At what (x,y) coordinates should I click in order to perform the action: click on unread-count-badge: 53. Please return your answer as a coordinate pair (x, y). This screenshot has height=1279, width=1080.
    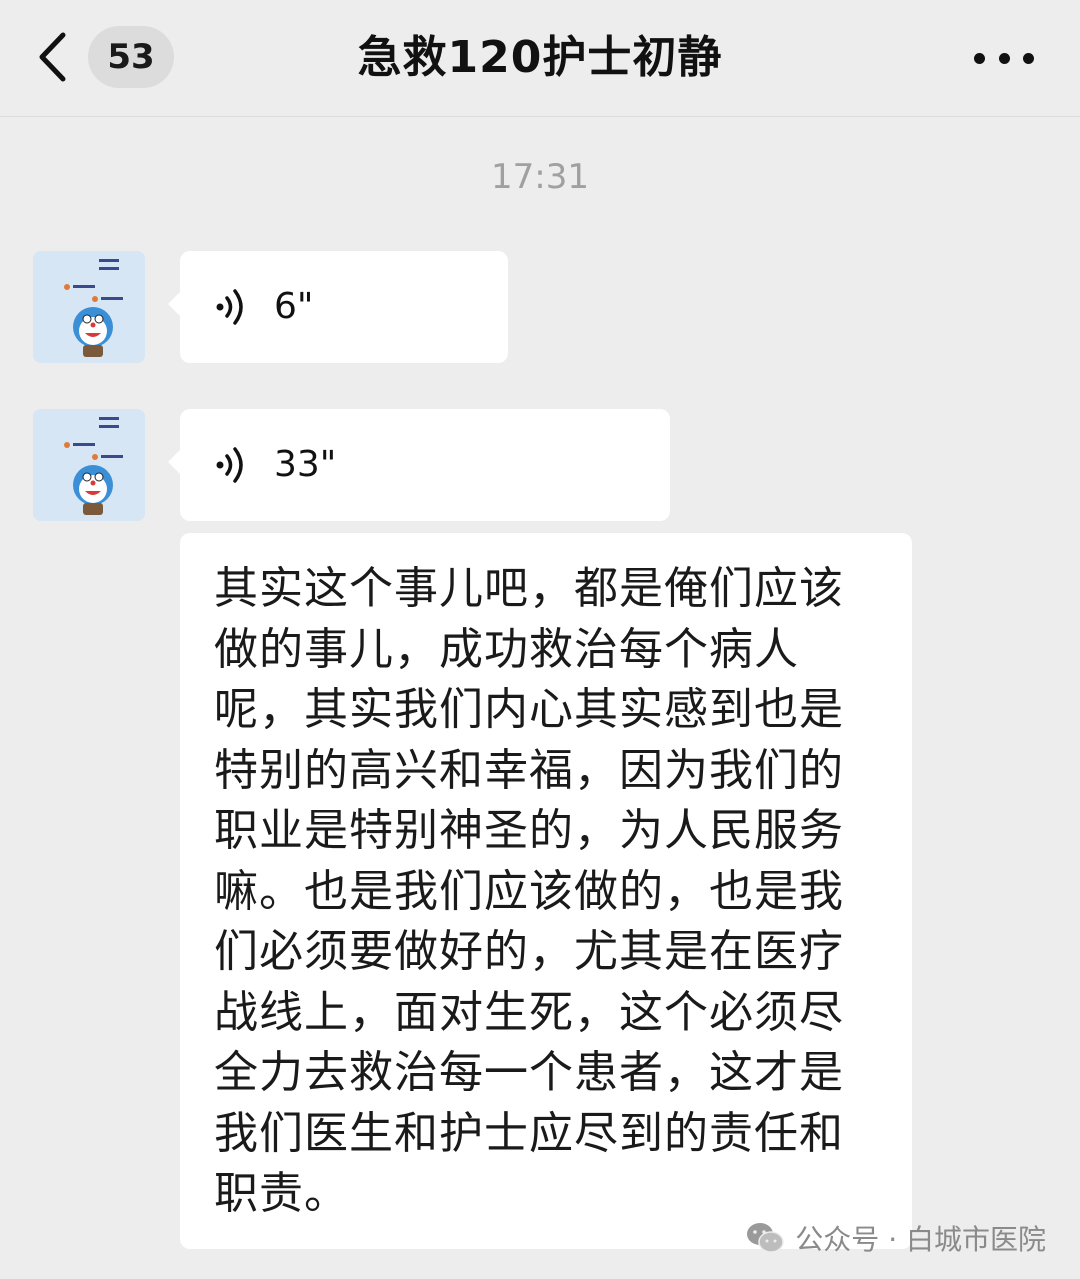
    Looking at the image, I should click on (131, 57).